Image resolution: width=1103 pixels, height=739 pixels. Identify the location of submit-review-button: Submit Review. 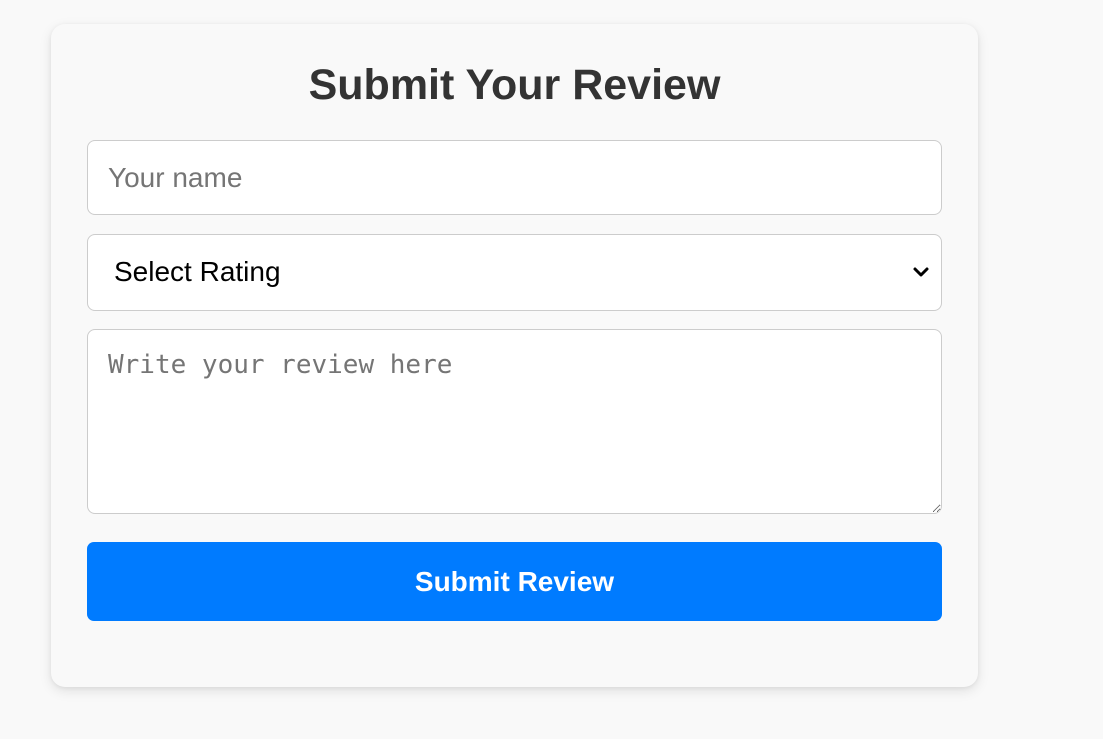
(514, 581).